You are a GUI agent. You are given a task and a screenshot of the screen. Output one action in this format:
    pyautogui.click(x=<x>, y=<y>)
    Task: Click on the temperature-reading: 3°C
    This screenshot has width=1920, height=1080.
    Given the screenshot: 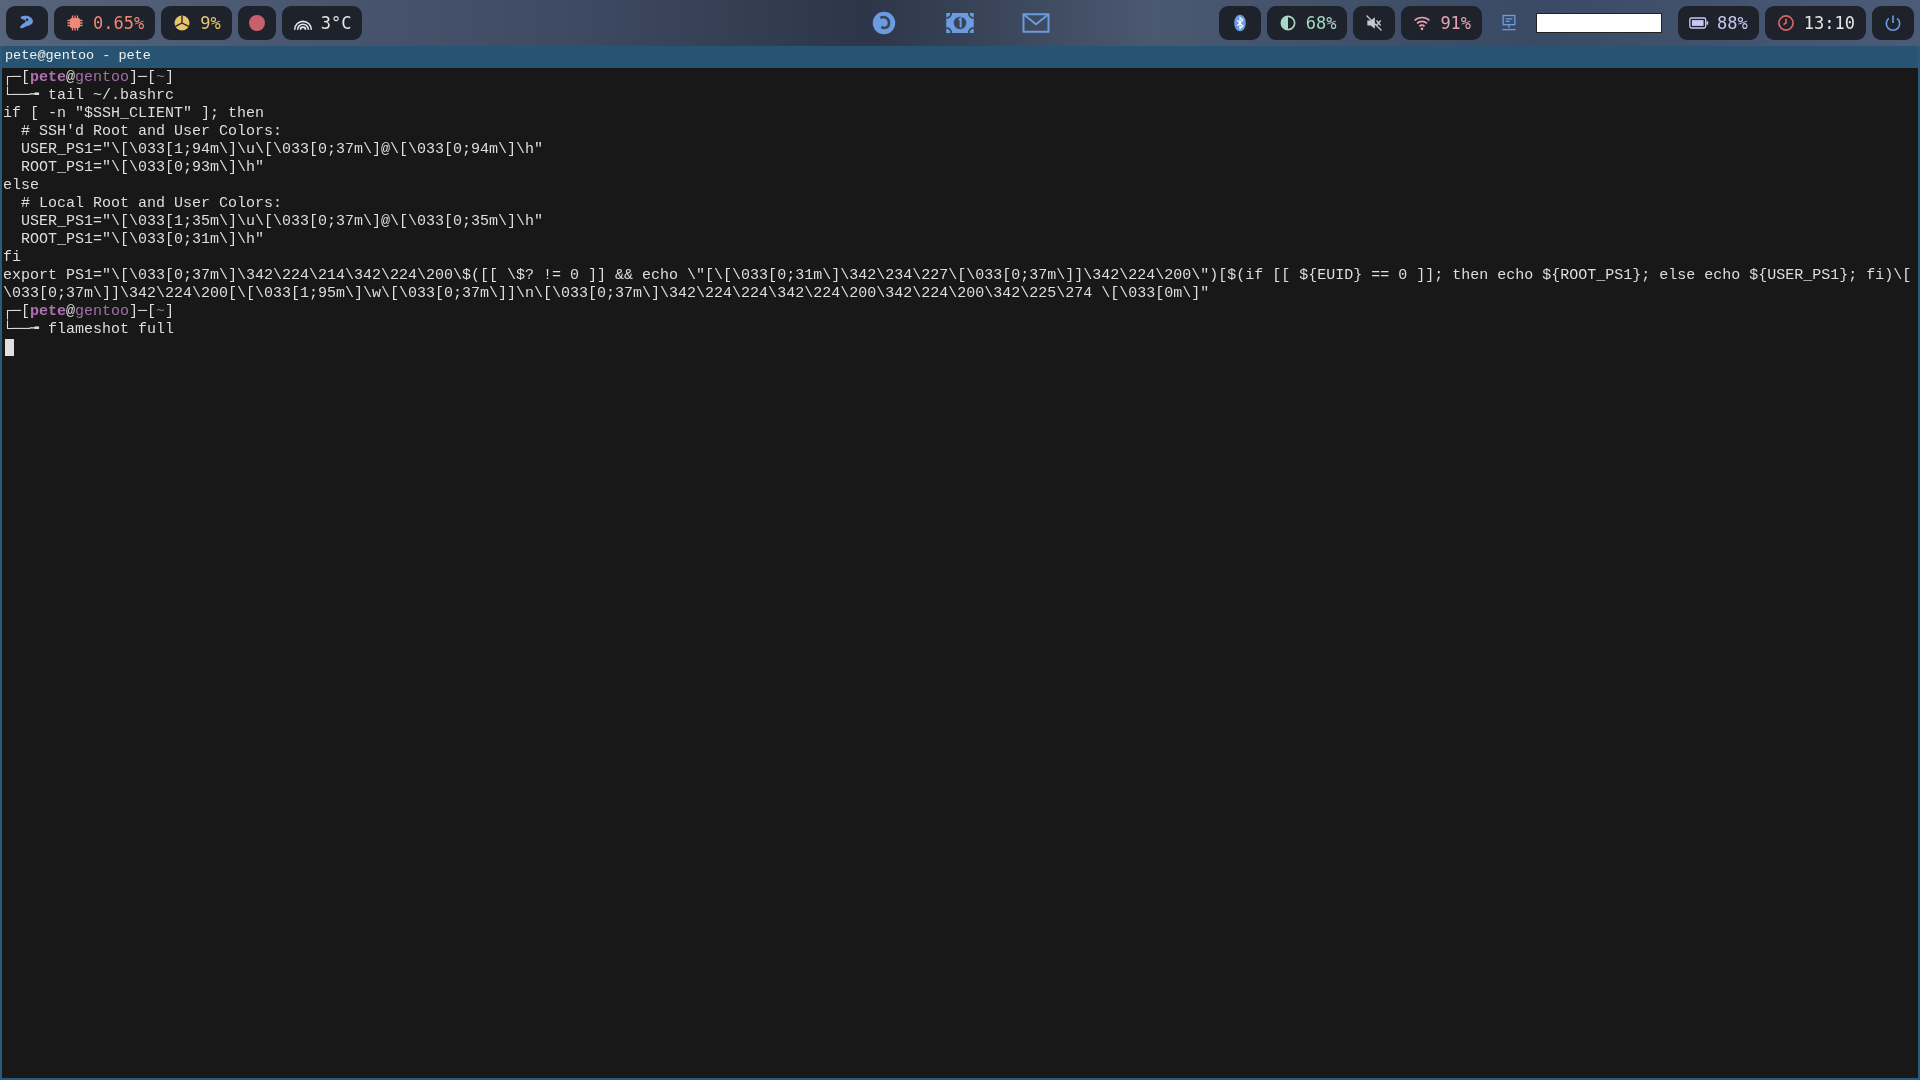 What is the action you would take?
    pyautogui.click(x=336, y=23)
    